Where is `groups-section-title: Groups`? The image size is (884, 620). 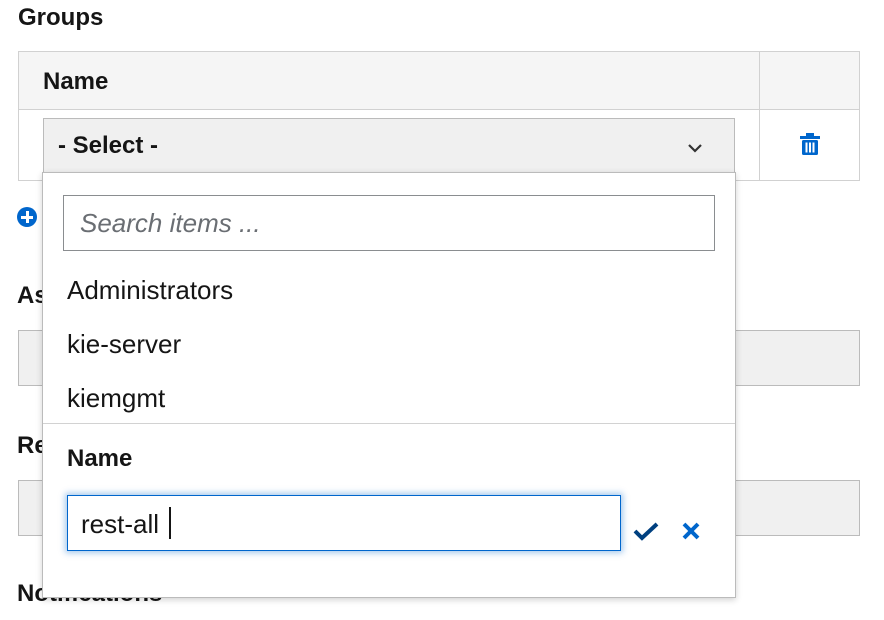 groups-section-title: Groups is located at coordinates (61, 17).